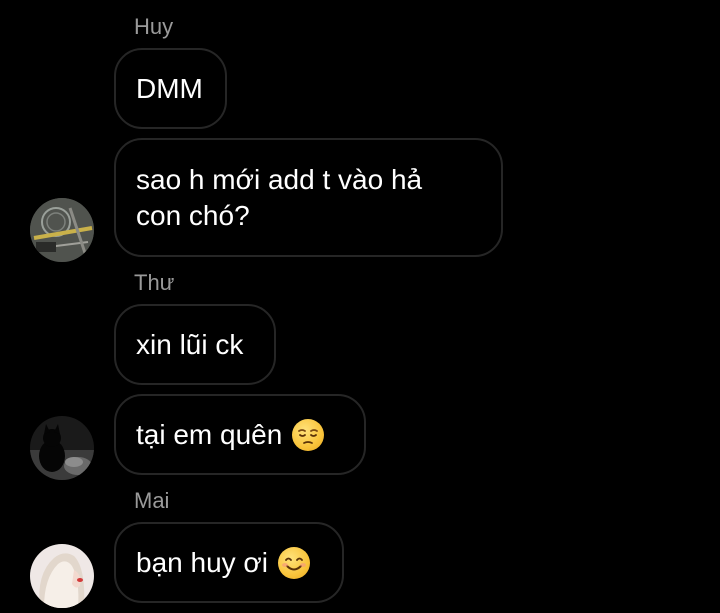 Image resolution: width=720 pixels, height=613 pixels. I want to click on smiling-face-emoji, so click(294, 562).